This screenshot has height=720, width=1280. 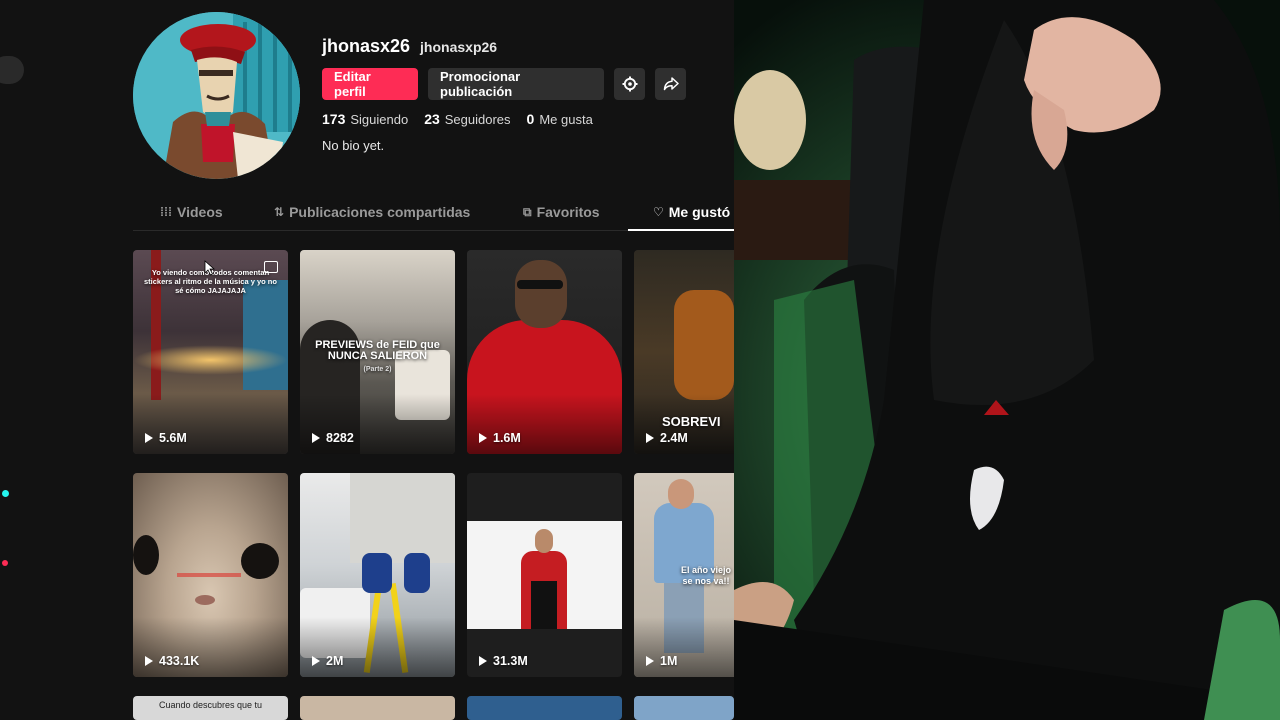 I want to click on likes-label: Me gusta, so click(x=566, y=119).